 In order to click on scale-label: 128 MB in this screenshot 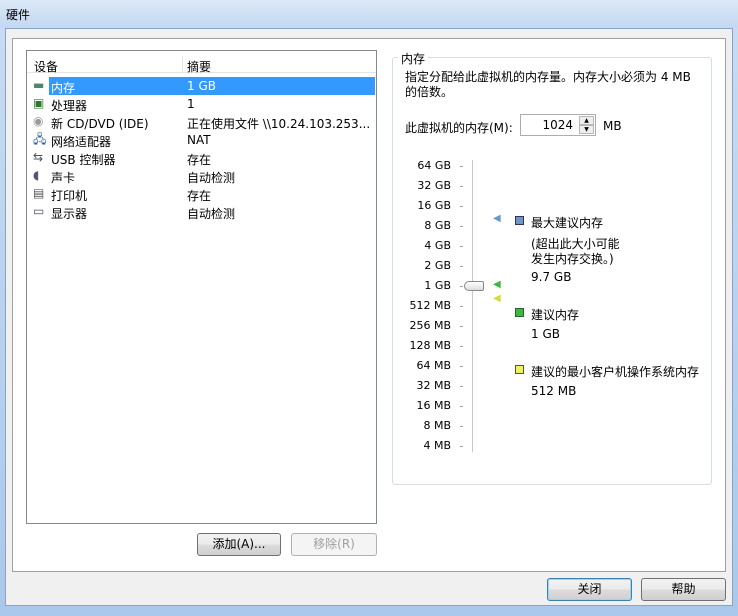, I will do `click(430, 345)`.